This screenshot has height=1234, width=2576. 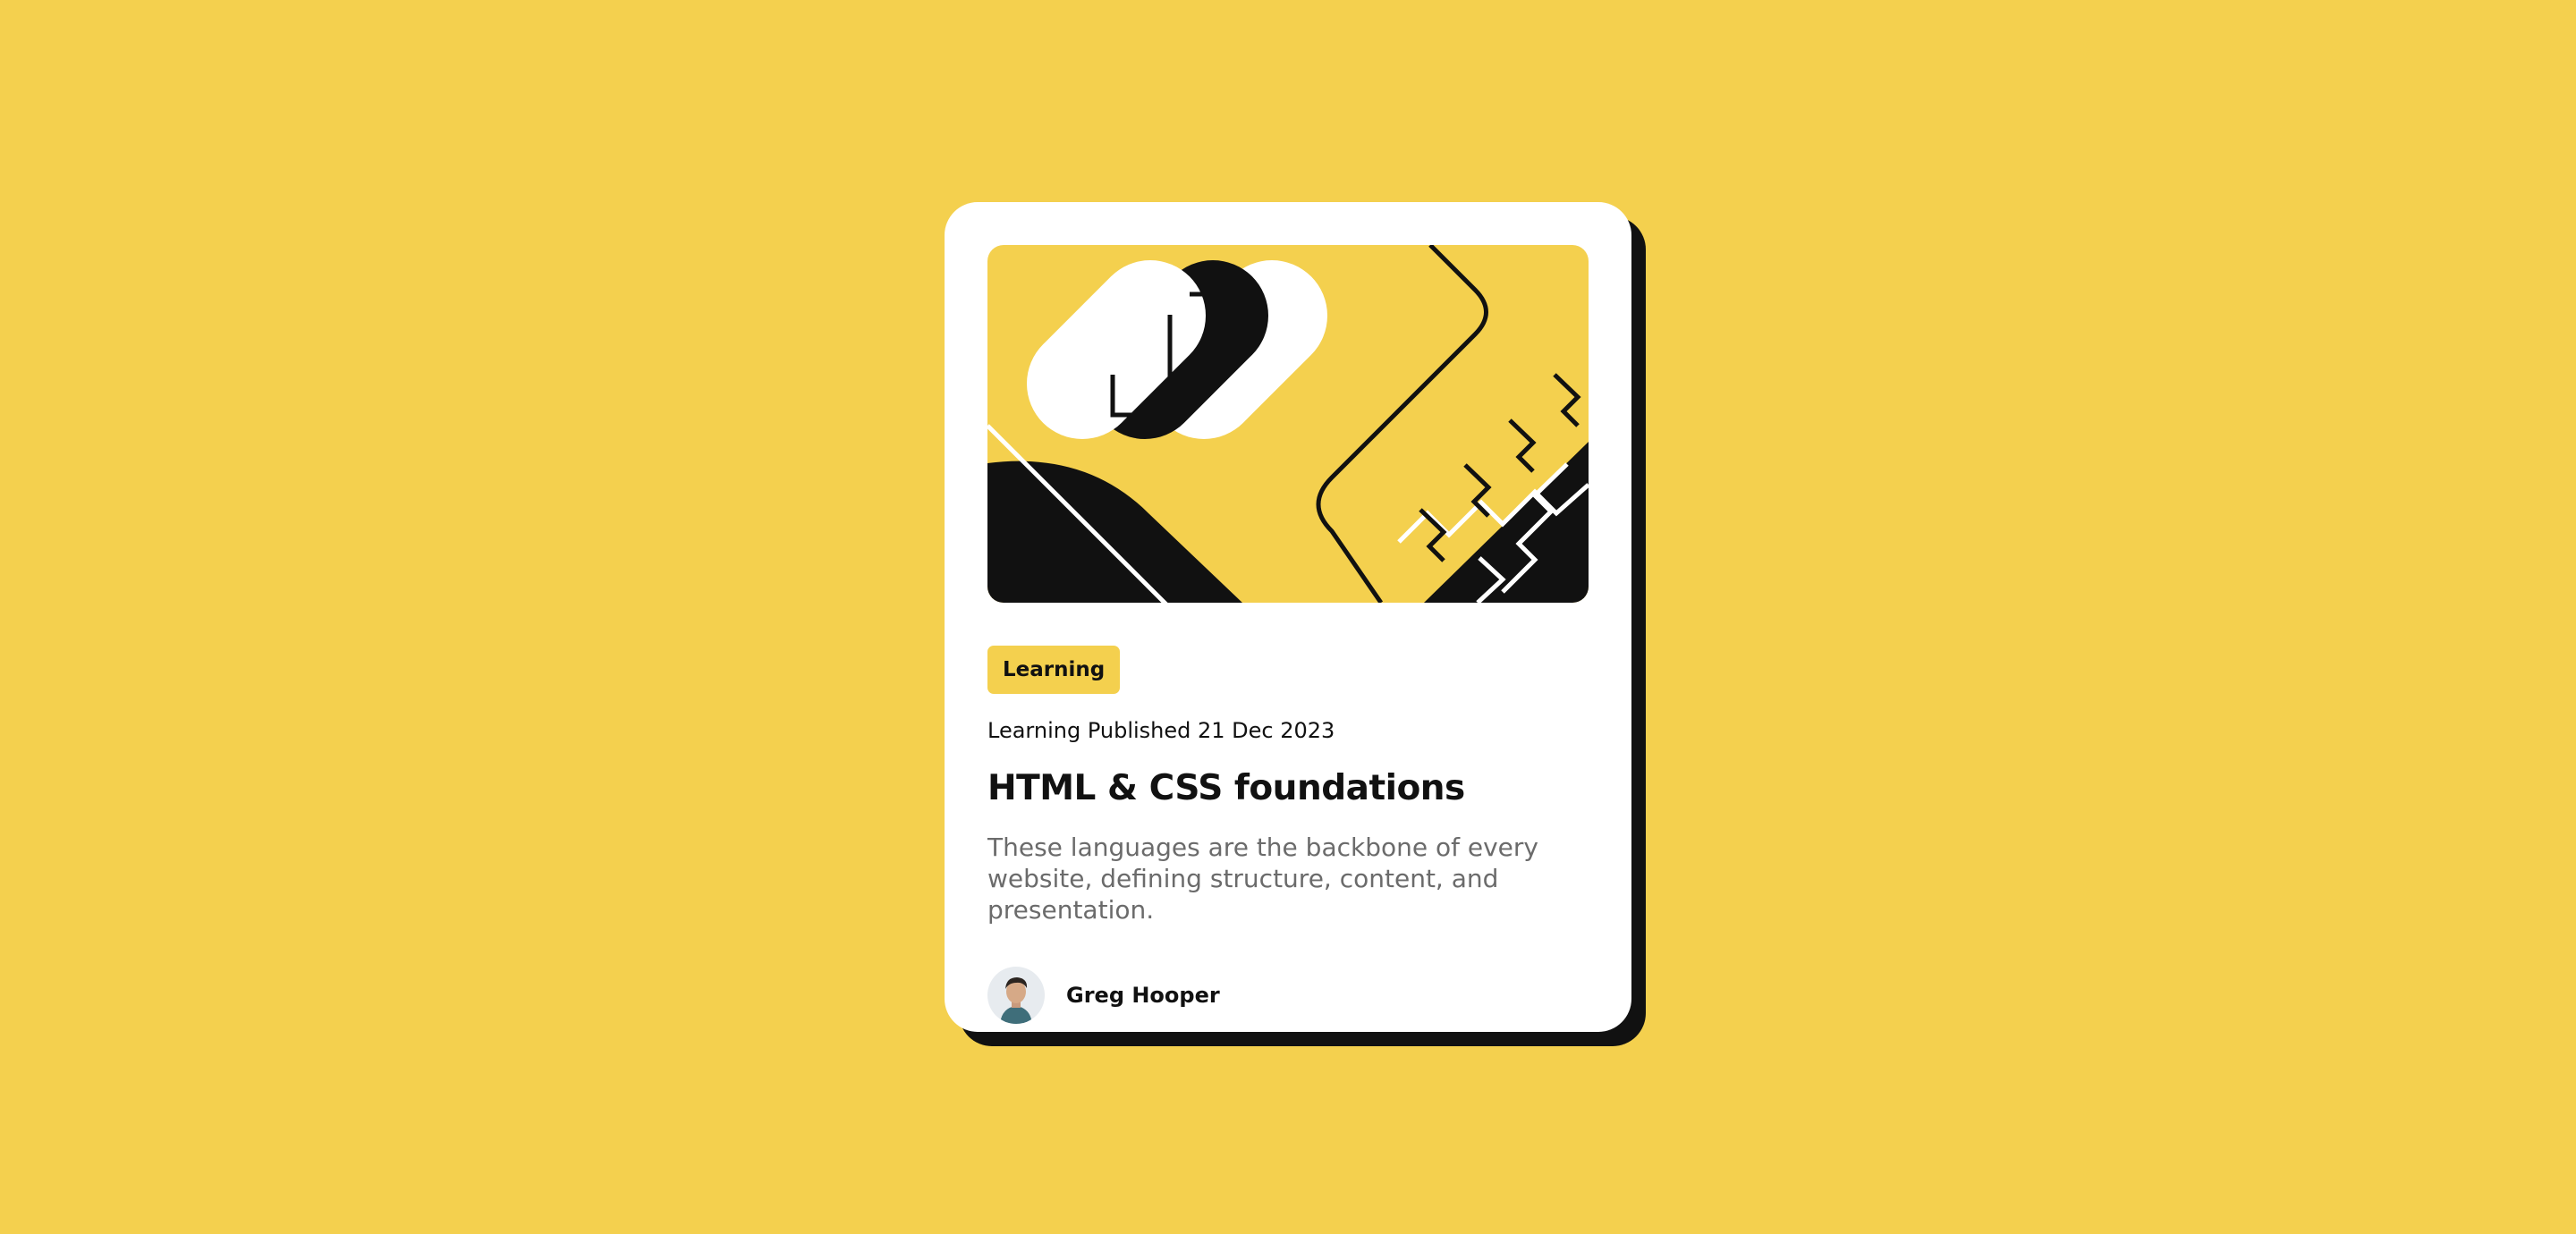 I want to click on card-title: HTML & CSS foundations, so click(x=1288, y=788).